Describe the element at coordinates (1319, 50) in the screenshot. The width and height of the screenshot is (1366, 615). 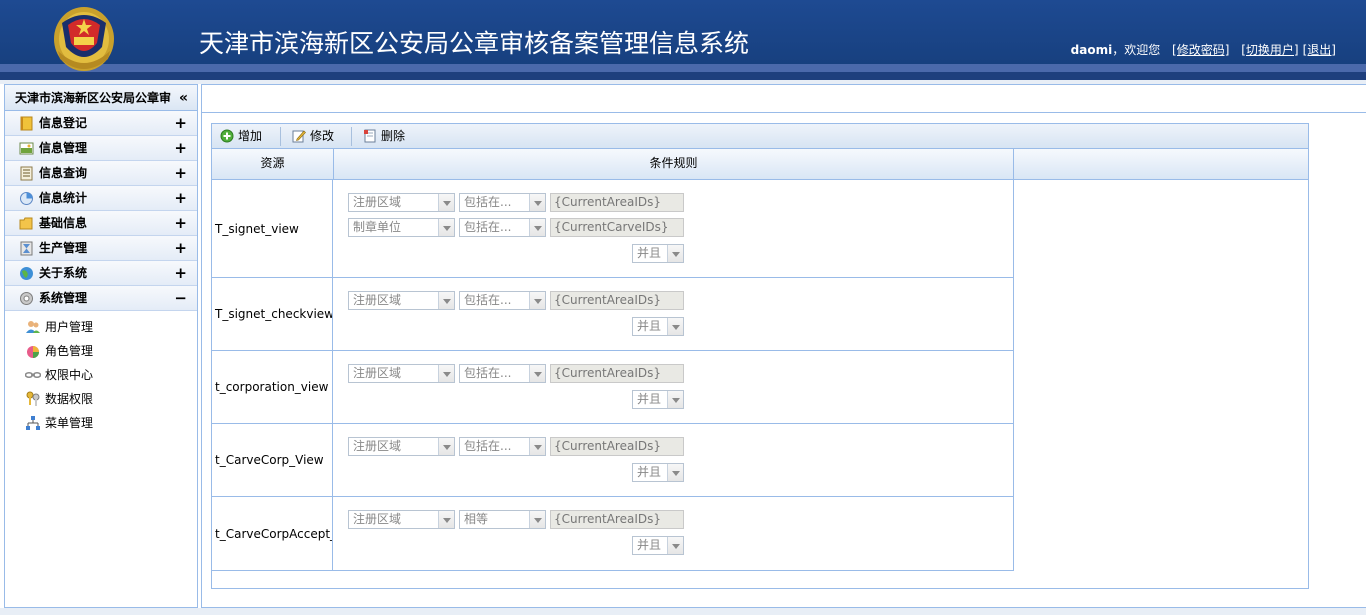
I see `logout-link: [退出]` at that location.